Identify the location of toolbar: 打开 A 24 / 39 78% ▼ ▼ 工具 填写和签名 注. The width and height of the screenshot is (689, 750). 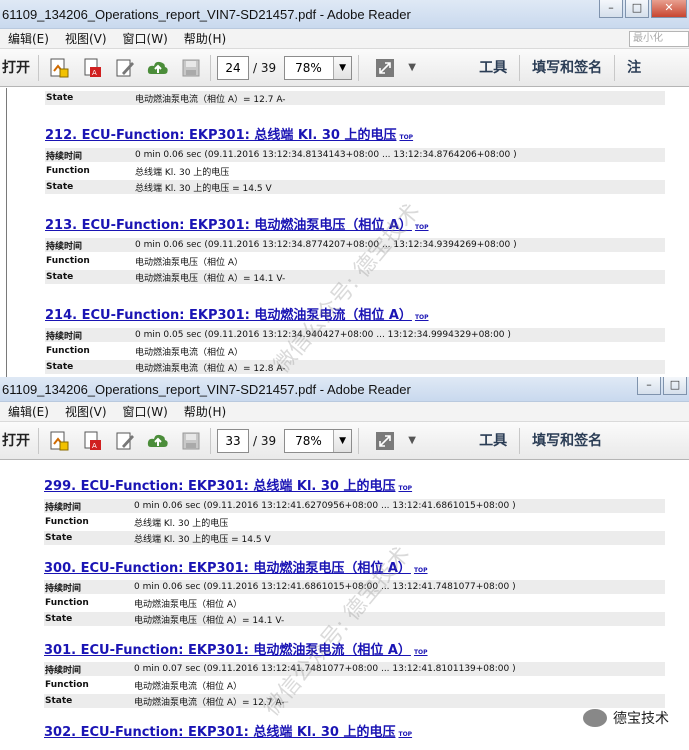
(344, 68).